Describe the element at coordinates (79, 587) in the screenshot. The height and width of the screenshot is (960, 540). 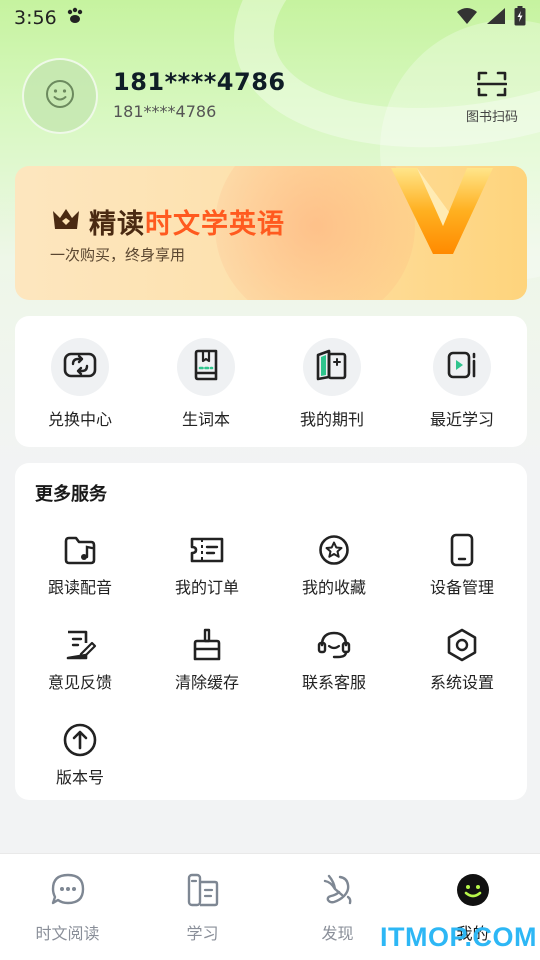
I see `service-label: 跟读配音` at that location.